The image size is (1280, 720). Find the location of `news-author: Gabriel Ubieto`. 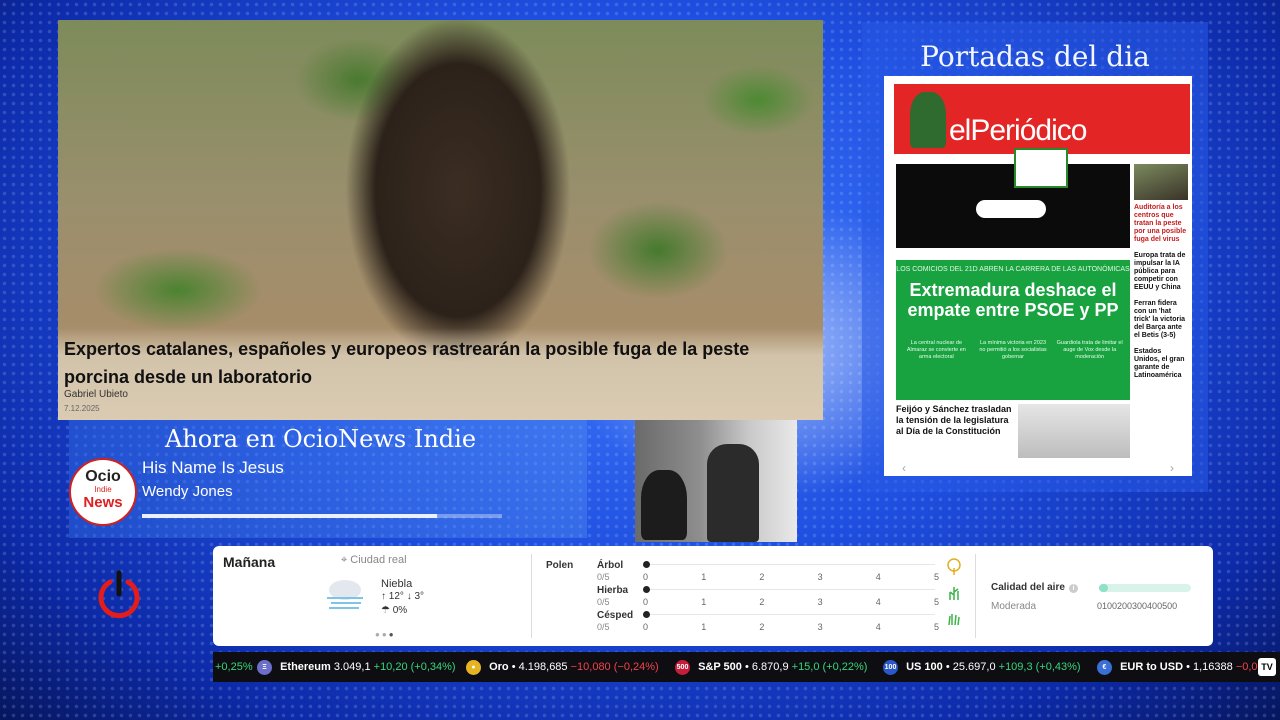

news-author: Gabriel Ubieto is located at coordinates (96, 394).